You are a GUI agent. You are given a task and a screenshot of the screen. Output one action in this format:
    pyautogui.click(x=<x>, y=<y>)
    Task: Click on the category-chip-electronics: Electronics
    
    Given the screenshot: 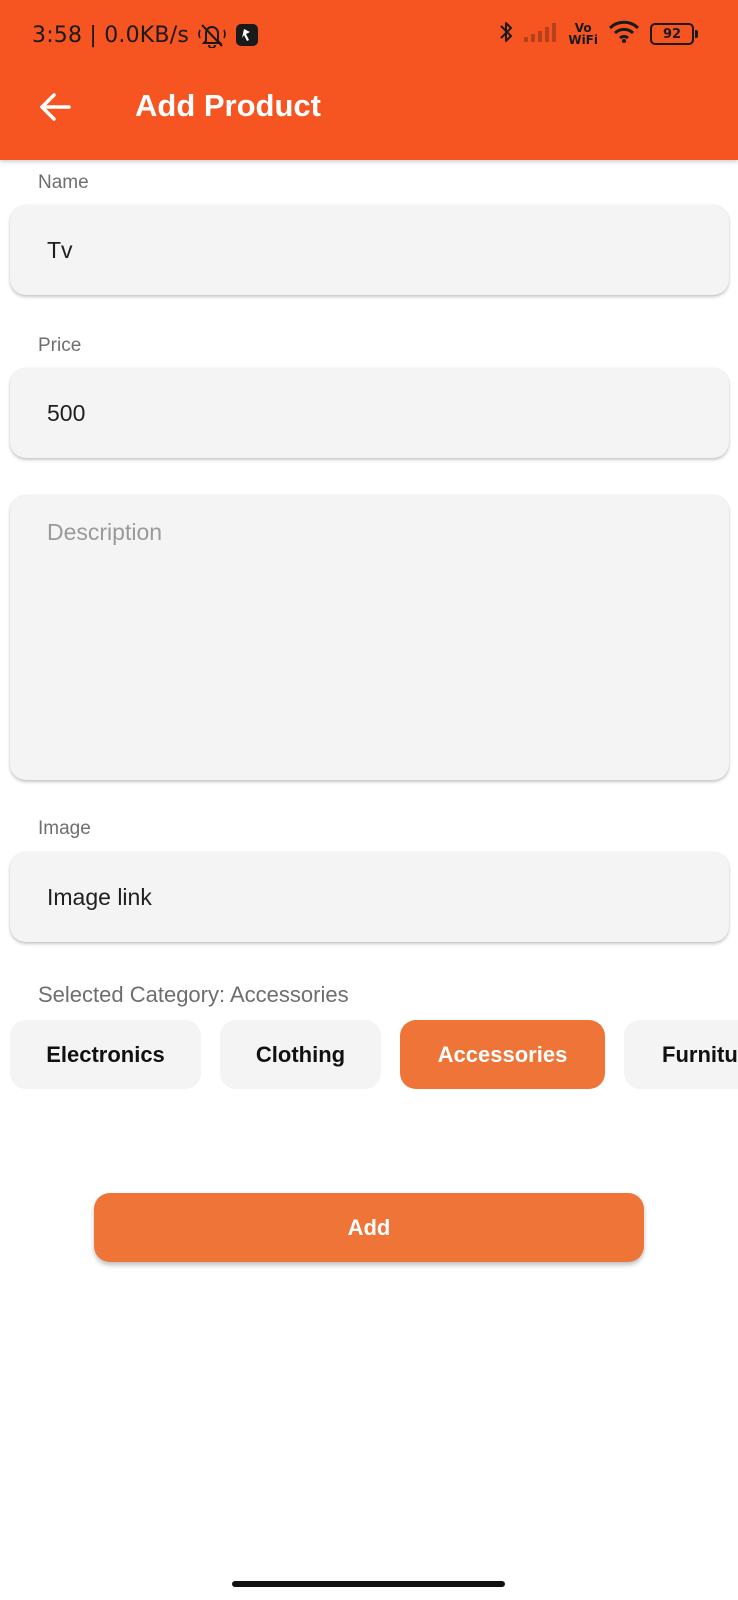 What is the action you would take?
    pyautogui.click(x=105, y=1054)
    